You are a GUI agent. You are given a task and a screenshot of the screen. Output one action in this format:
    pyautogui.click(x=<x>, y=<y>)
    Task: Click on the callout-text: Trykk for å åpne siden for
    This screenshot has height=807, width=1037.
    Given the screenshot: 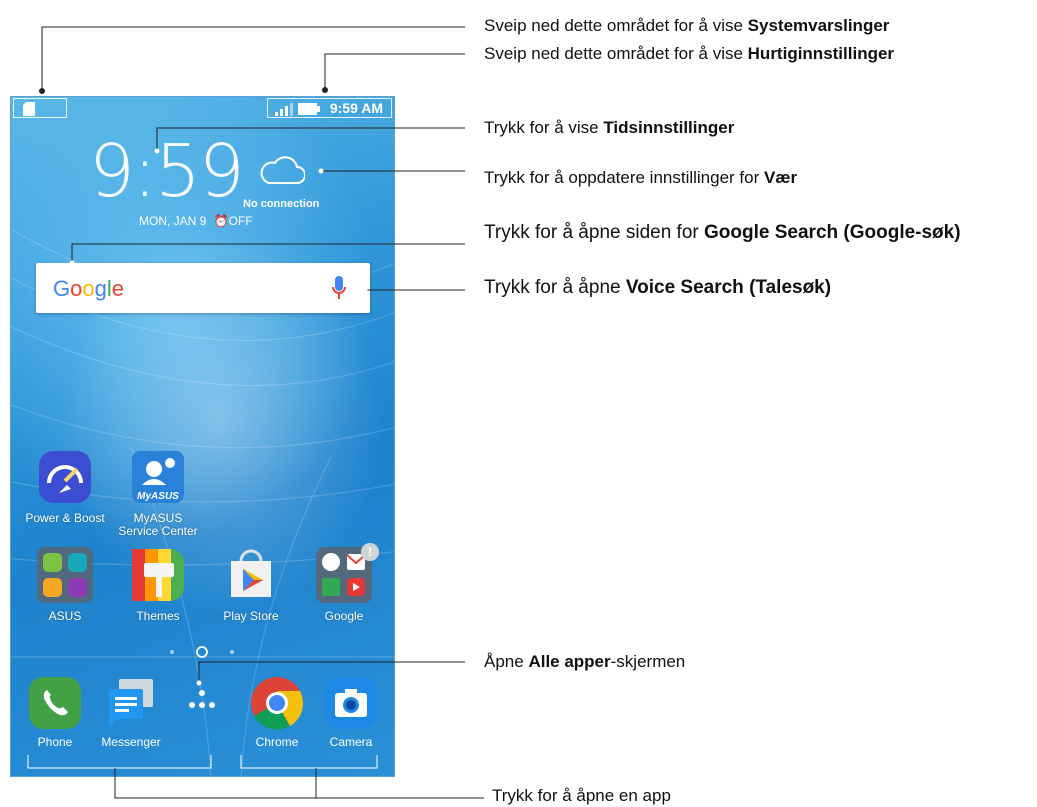 What is the action you would take?
    pyautogui.click(x=594, y=232)
    